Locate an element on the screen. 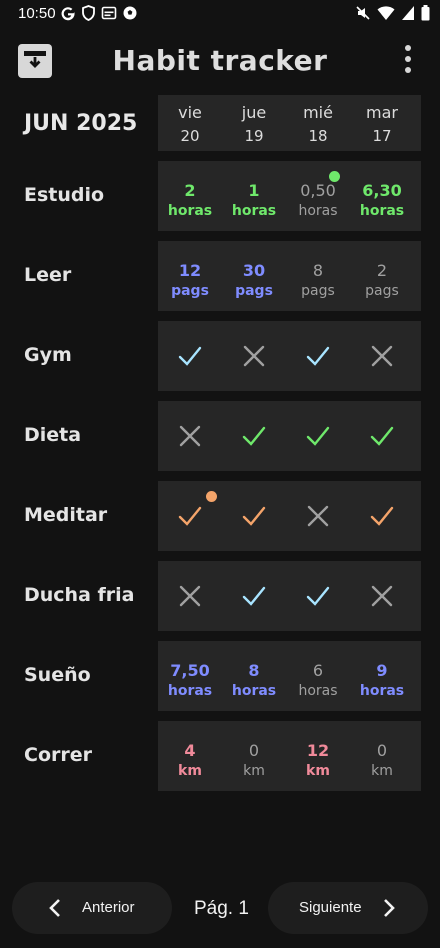  habit-cell: 12 km is located at coordinates (318, 756).